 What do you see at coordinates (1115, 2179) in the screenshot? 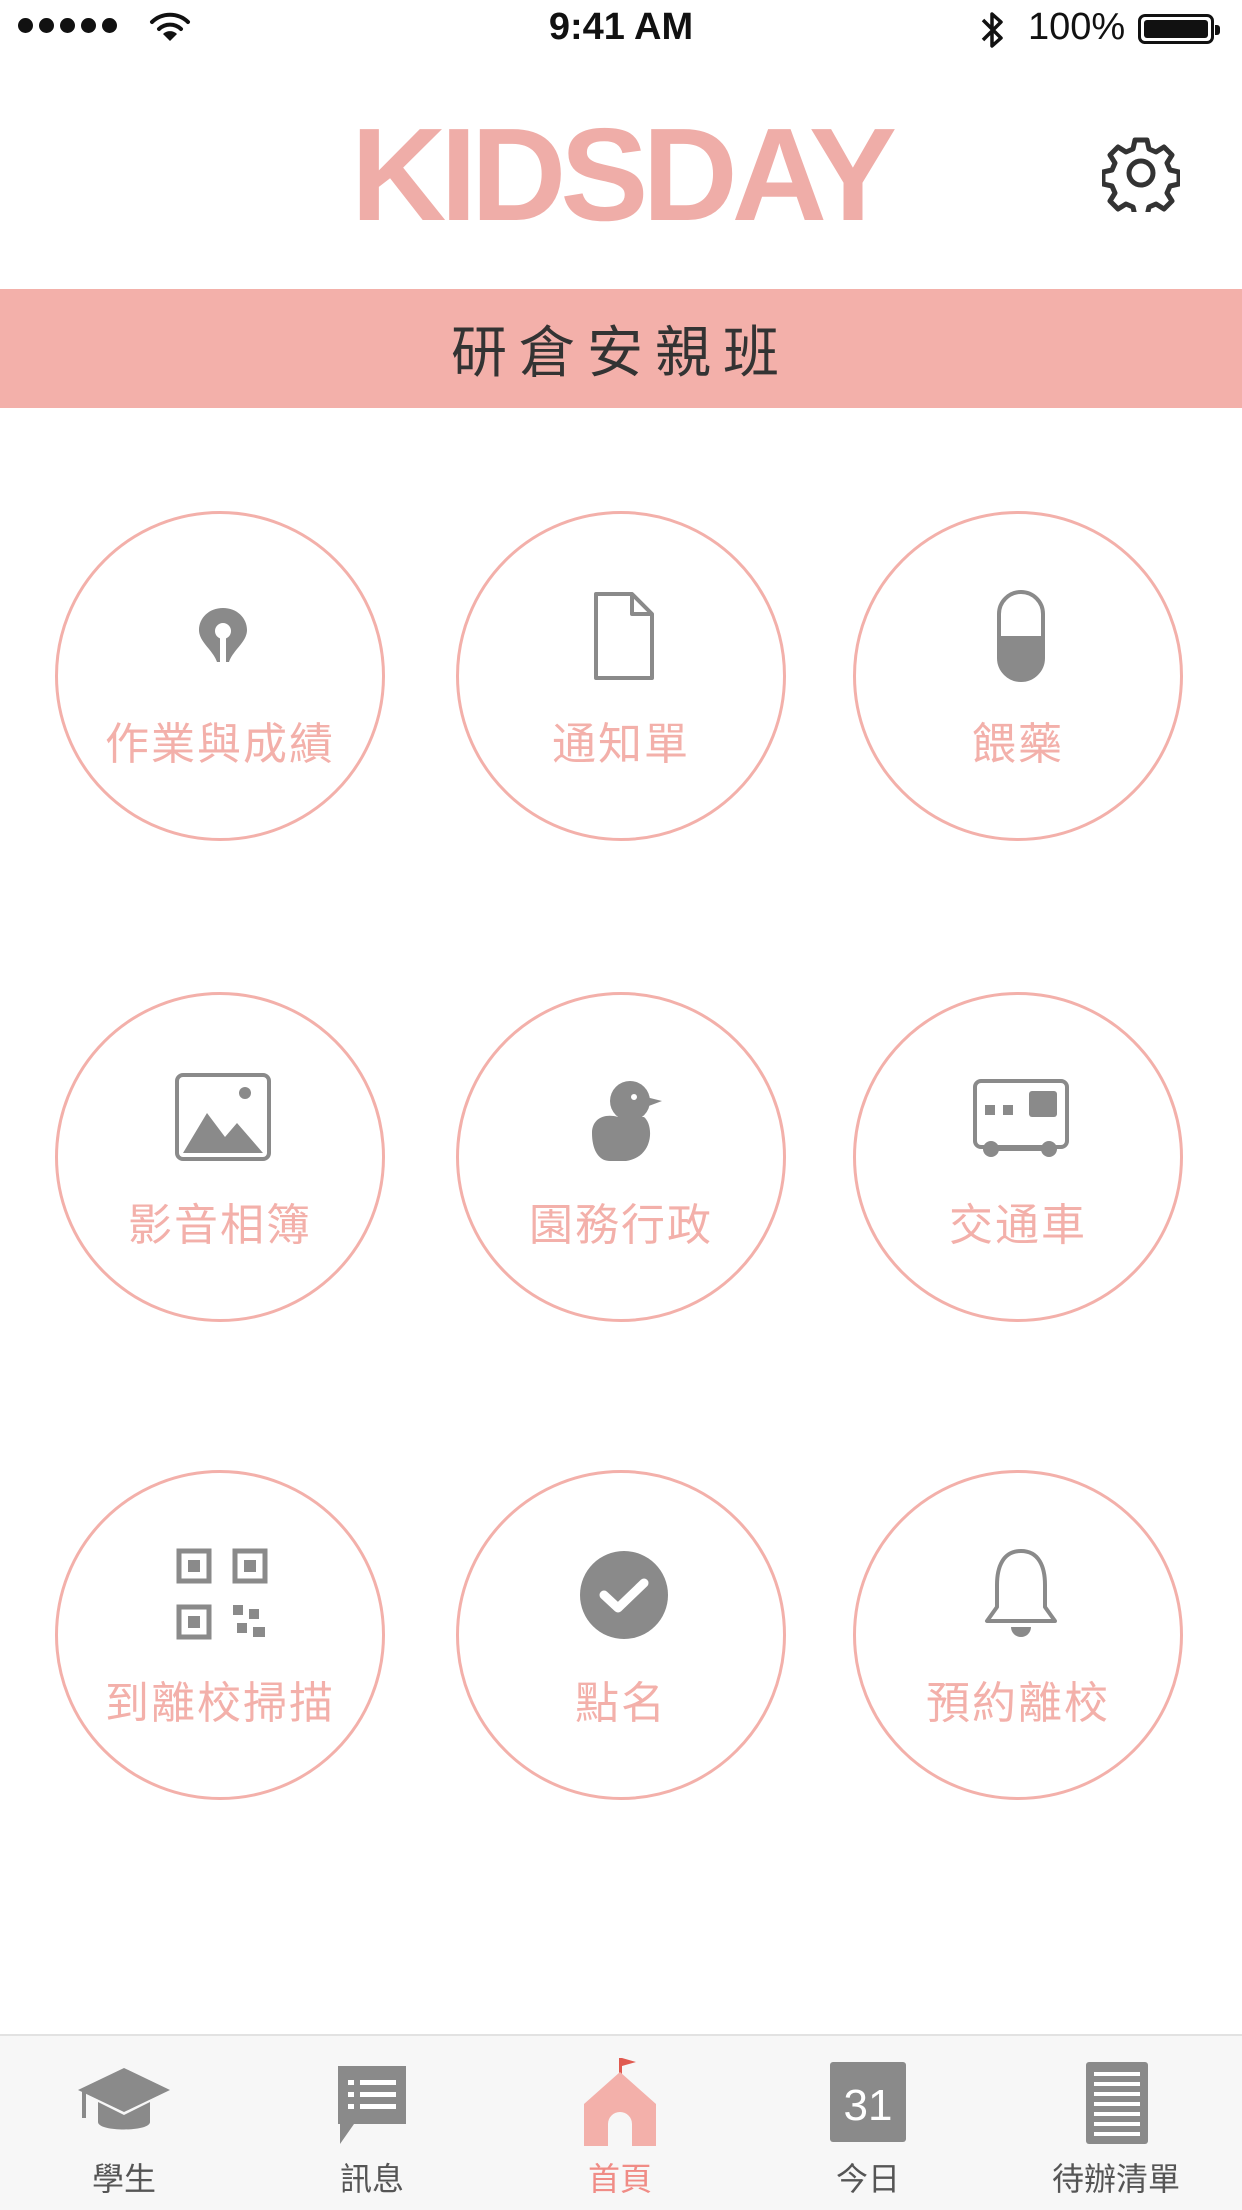
I see `tab-label: 待辦清單` at bounding box center [1115, 2179].